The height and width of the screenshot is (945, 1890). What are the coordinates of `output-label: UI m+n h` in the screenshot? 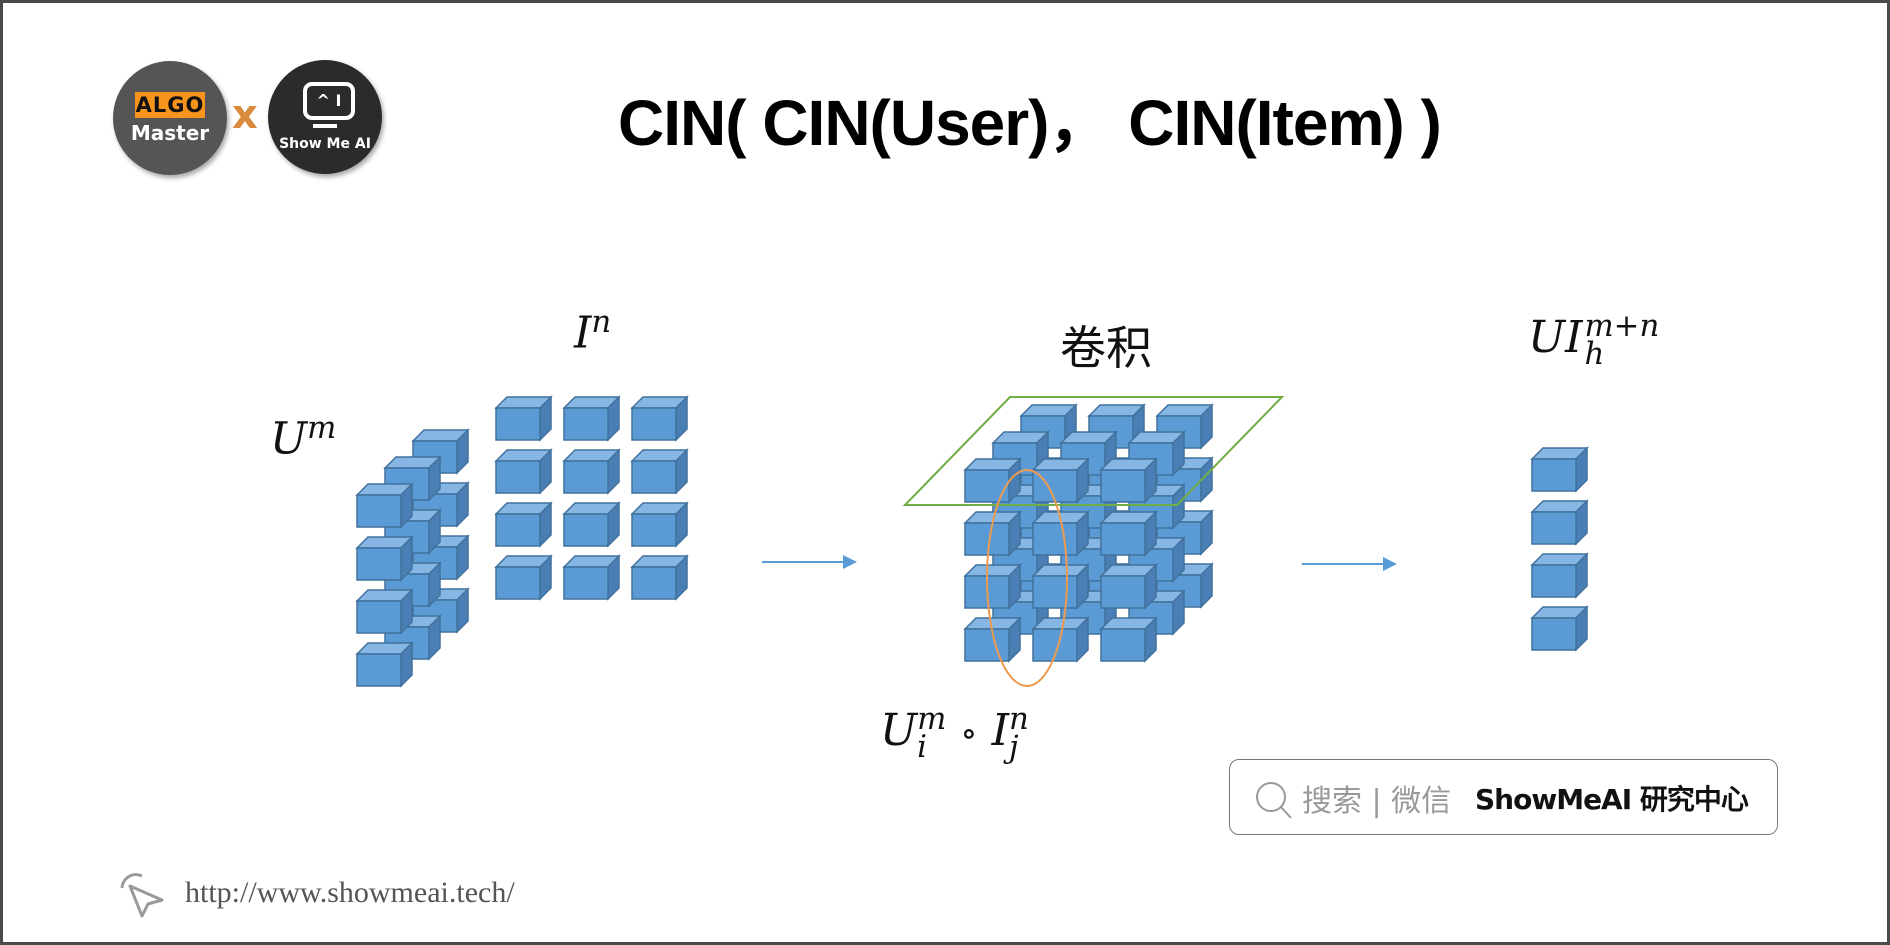 It's located at (1593, 341).